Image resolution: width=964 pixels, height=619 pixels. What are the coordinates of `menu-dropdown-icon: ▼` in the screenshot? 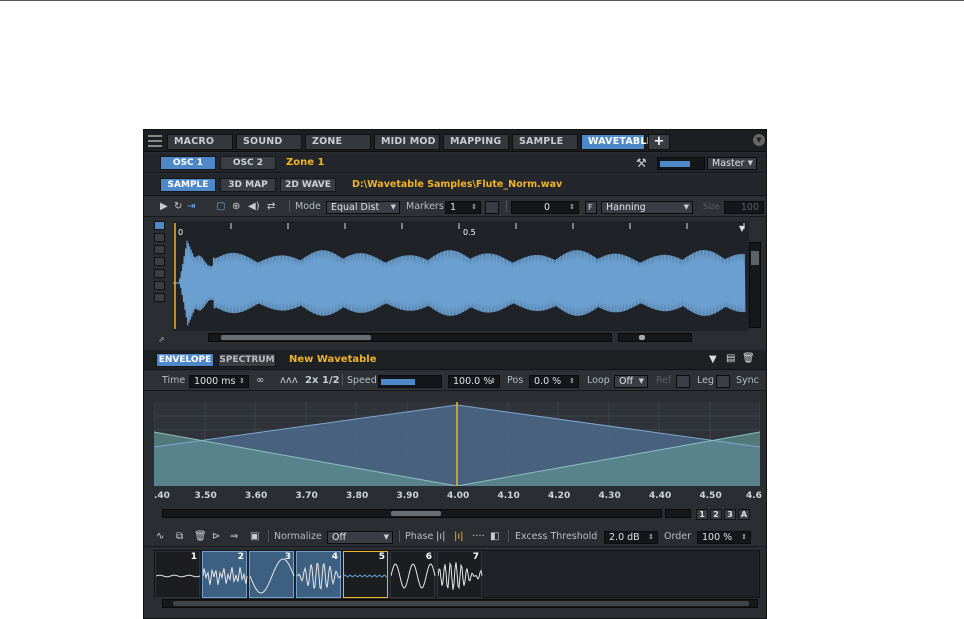 It's located at (713, 359).